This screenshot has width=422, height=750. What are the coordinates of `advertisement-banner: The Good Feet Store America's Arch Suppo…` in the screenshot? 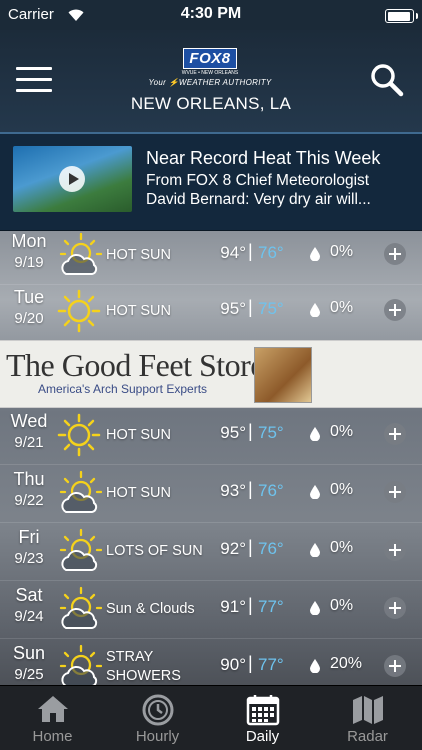 It's located at (211, 374).